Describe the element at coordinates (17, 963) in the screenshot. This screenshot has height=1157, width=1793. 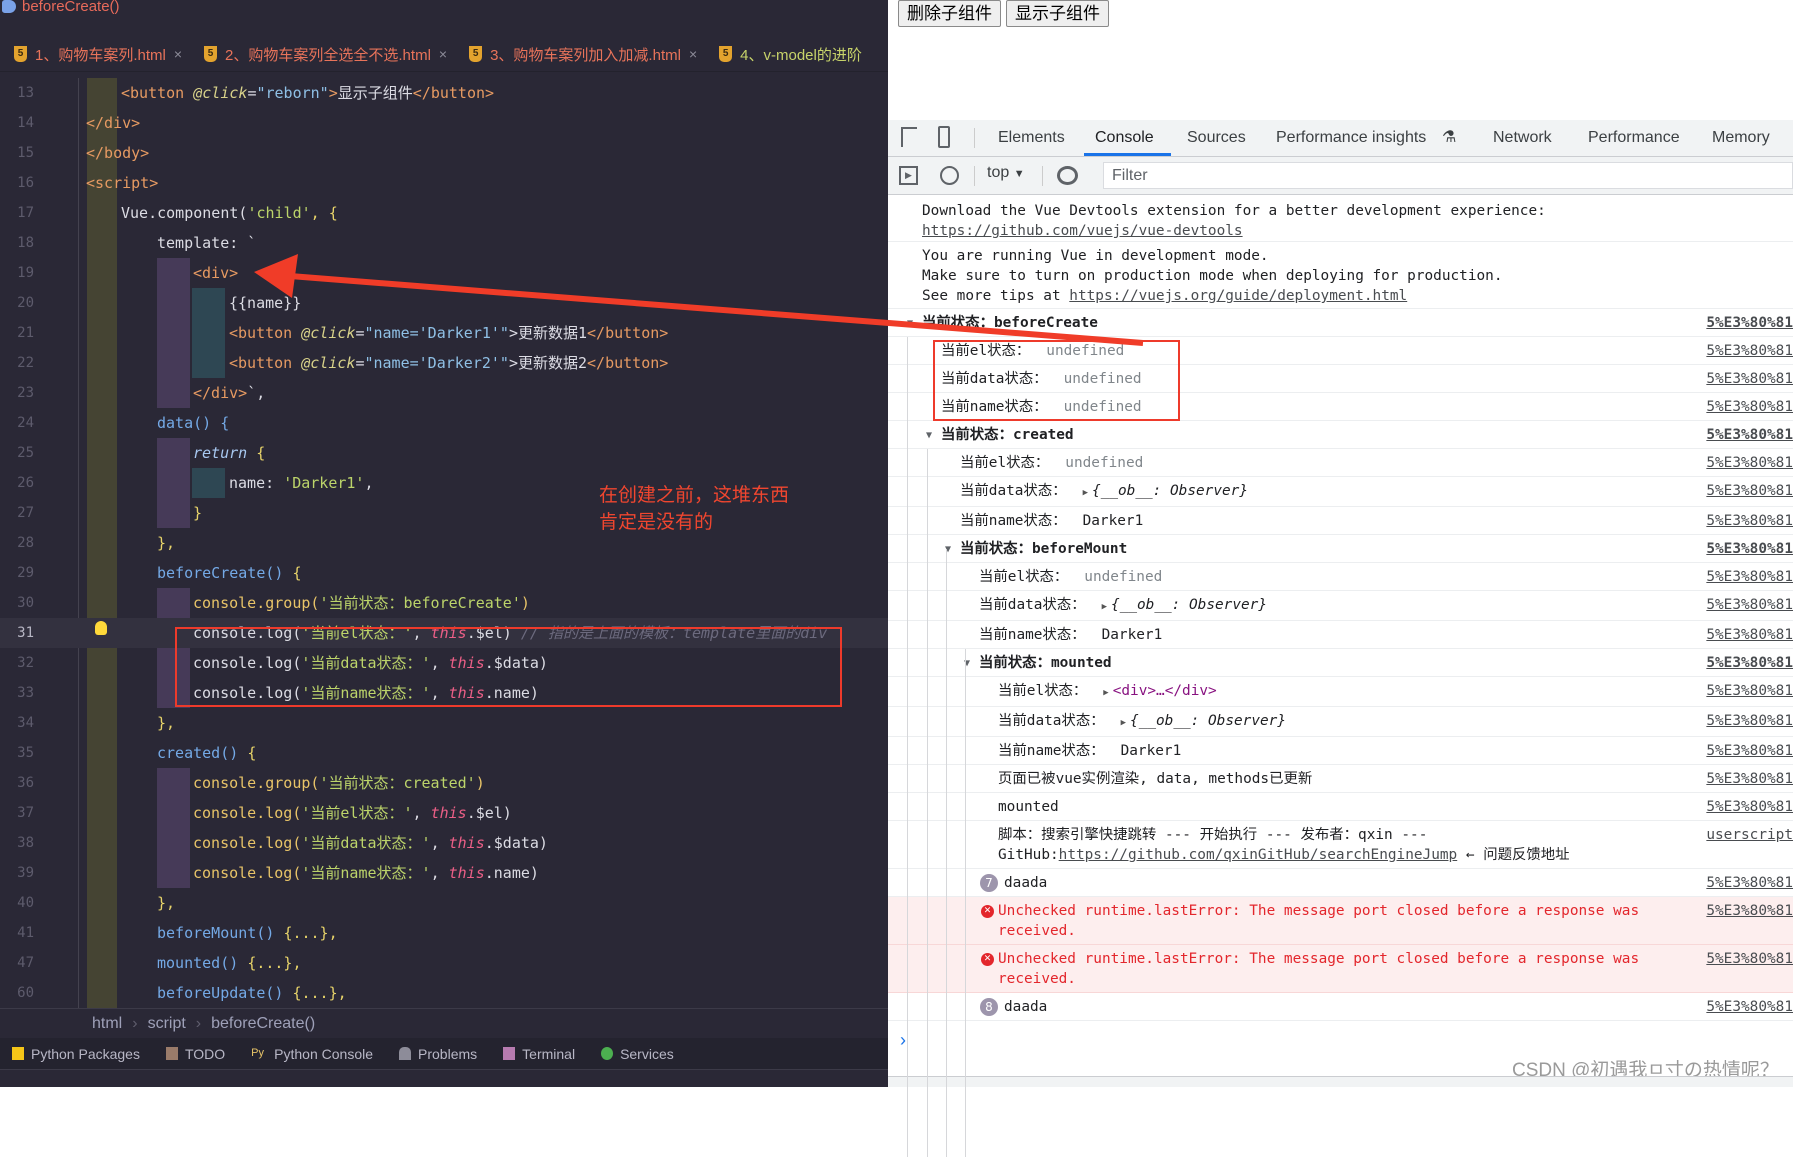
I see `line-number: 47` at that location.